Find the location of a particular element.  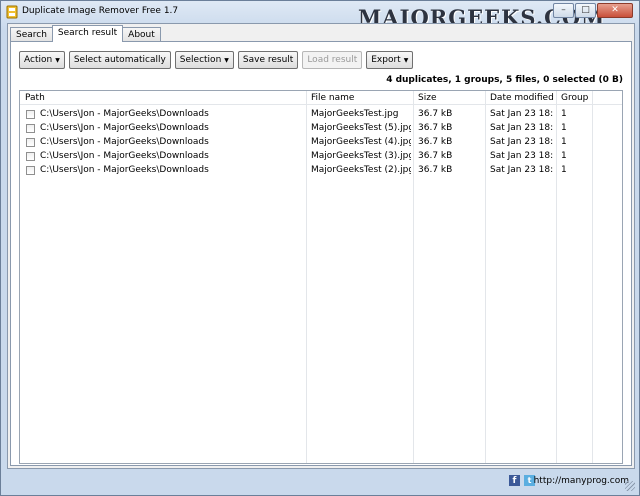

select-automatically-button: Select automatically is located at coordinates (119, 60).